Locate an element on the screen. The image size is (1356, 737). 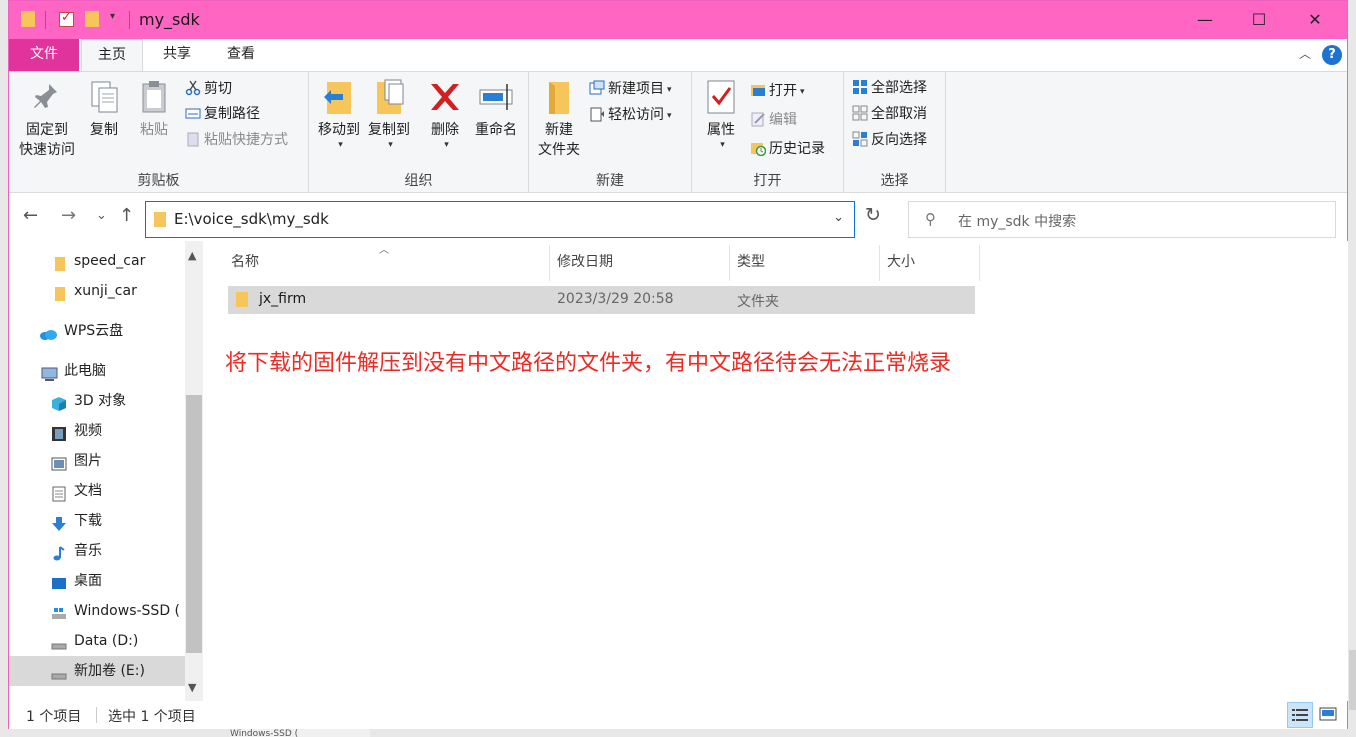
nav-item-data-d: Data (D:) is located at coordinates (97, 641).